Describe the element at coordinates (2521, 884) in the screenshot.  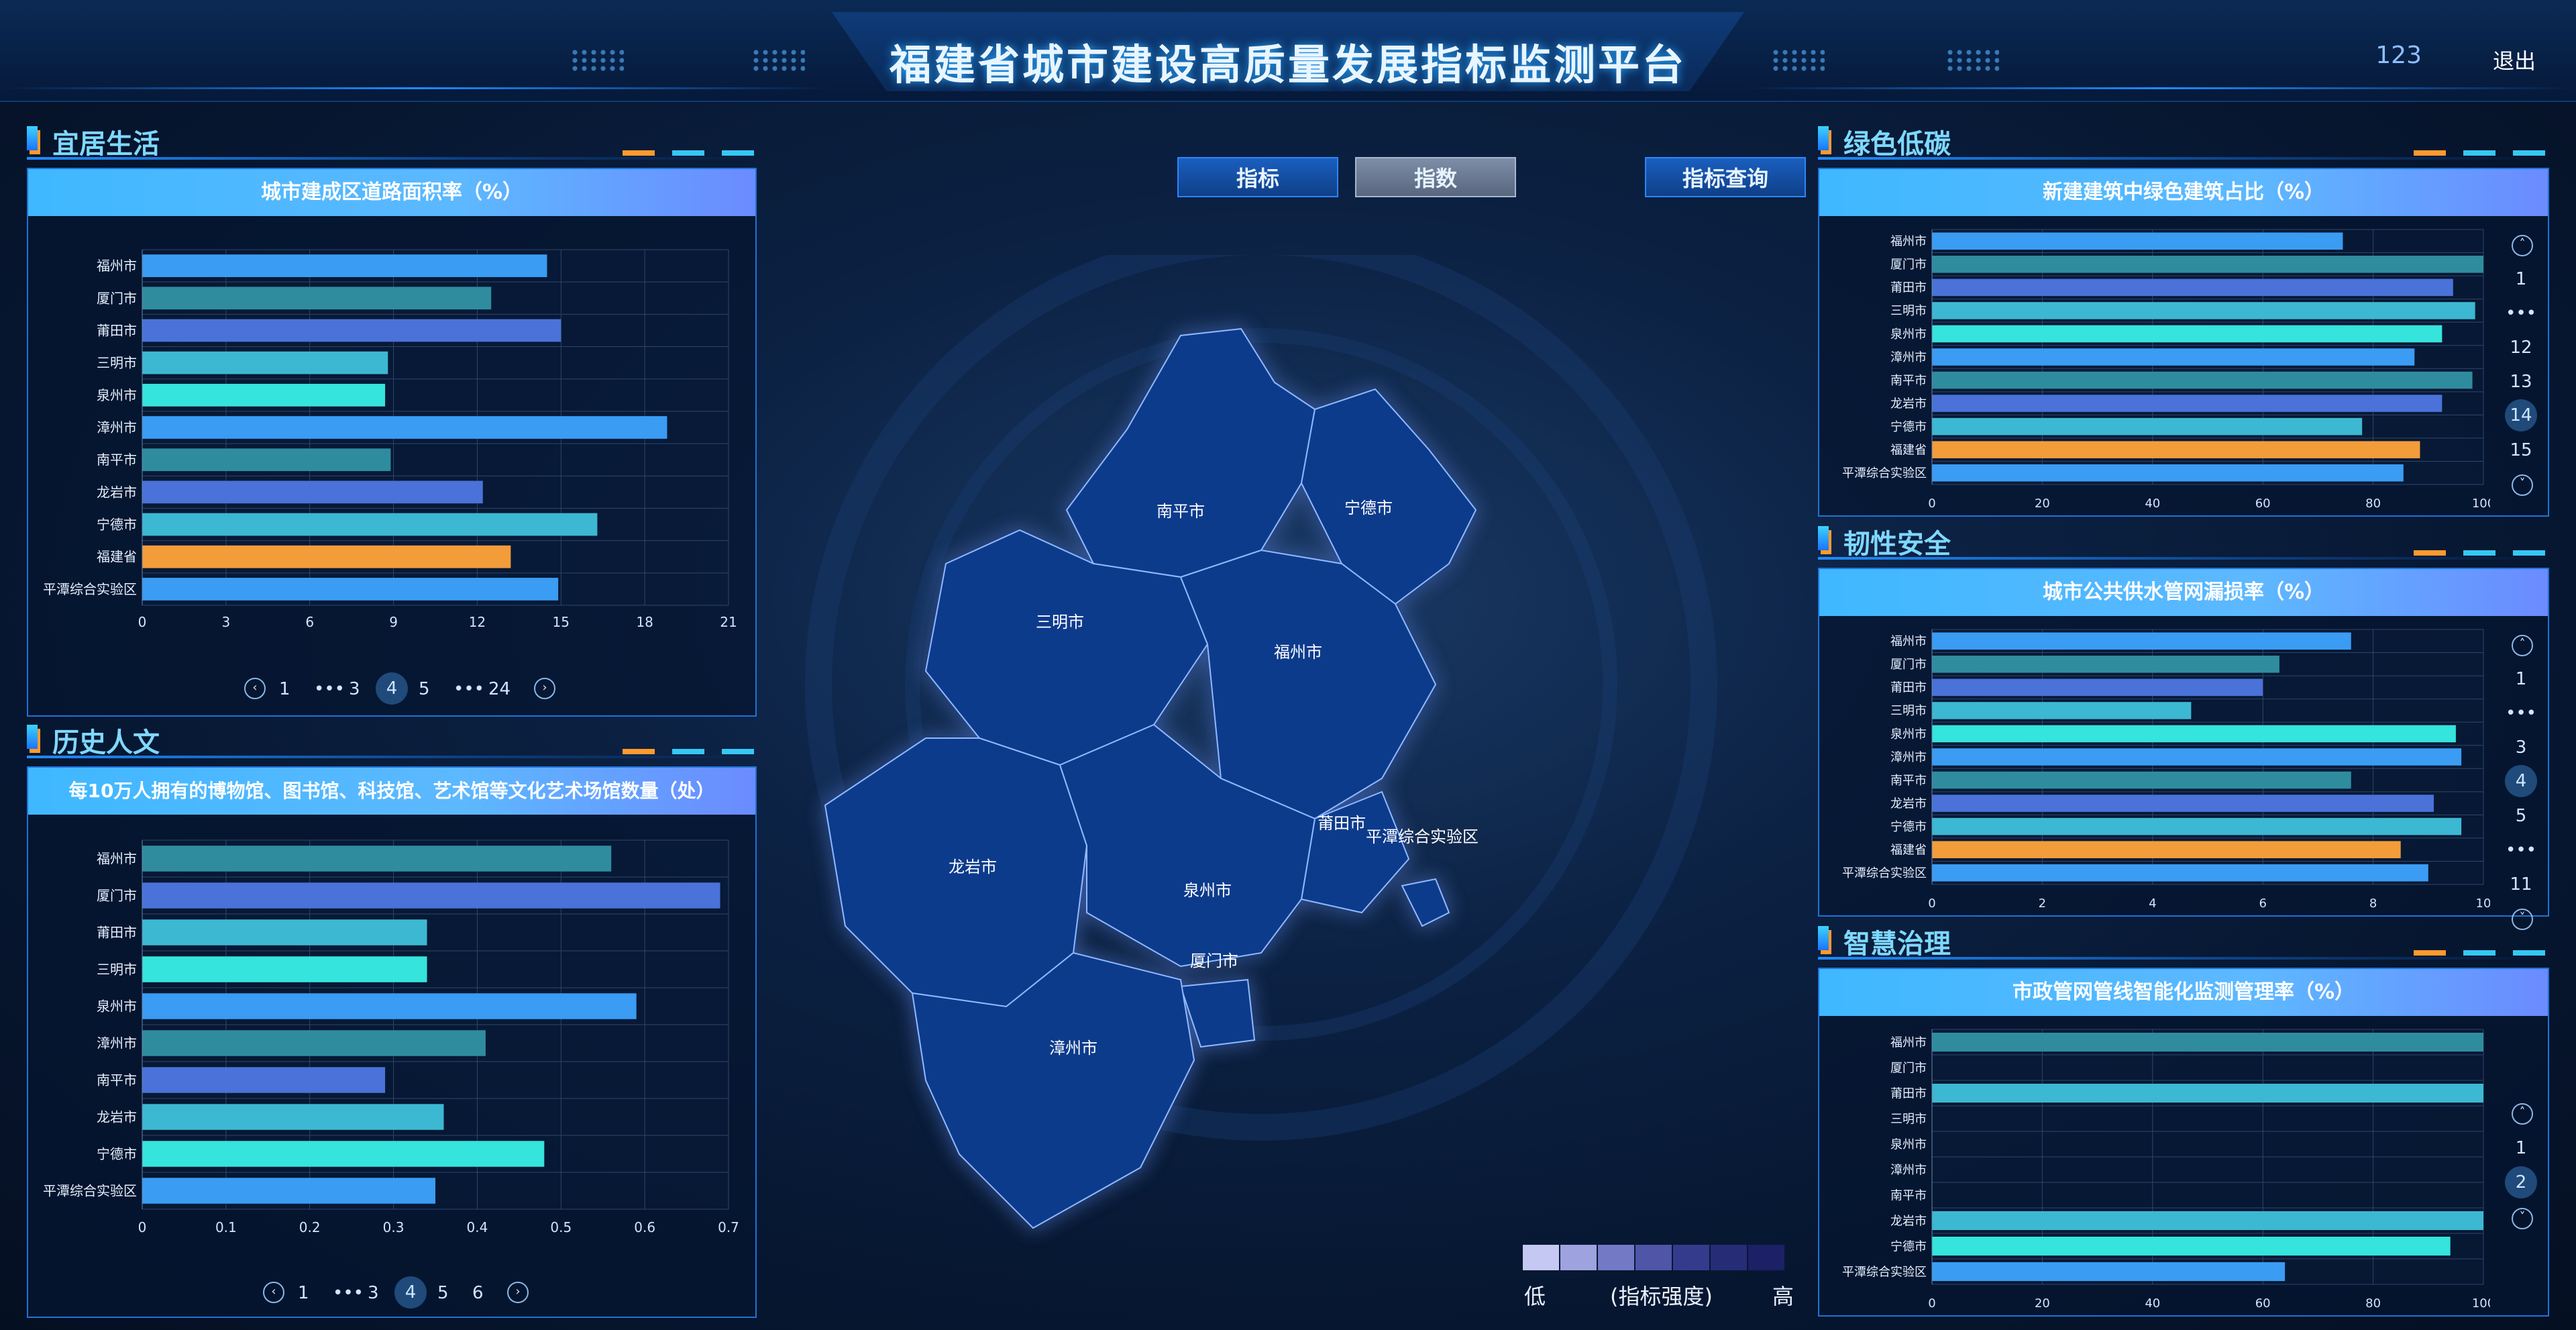
I see `page-link: 11` at that location.